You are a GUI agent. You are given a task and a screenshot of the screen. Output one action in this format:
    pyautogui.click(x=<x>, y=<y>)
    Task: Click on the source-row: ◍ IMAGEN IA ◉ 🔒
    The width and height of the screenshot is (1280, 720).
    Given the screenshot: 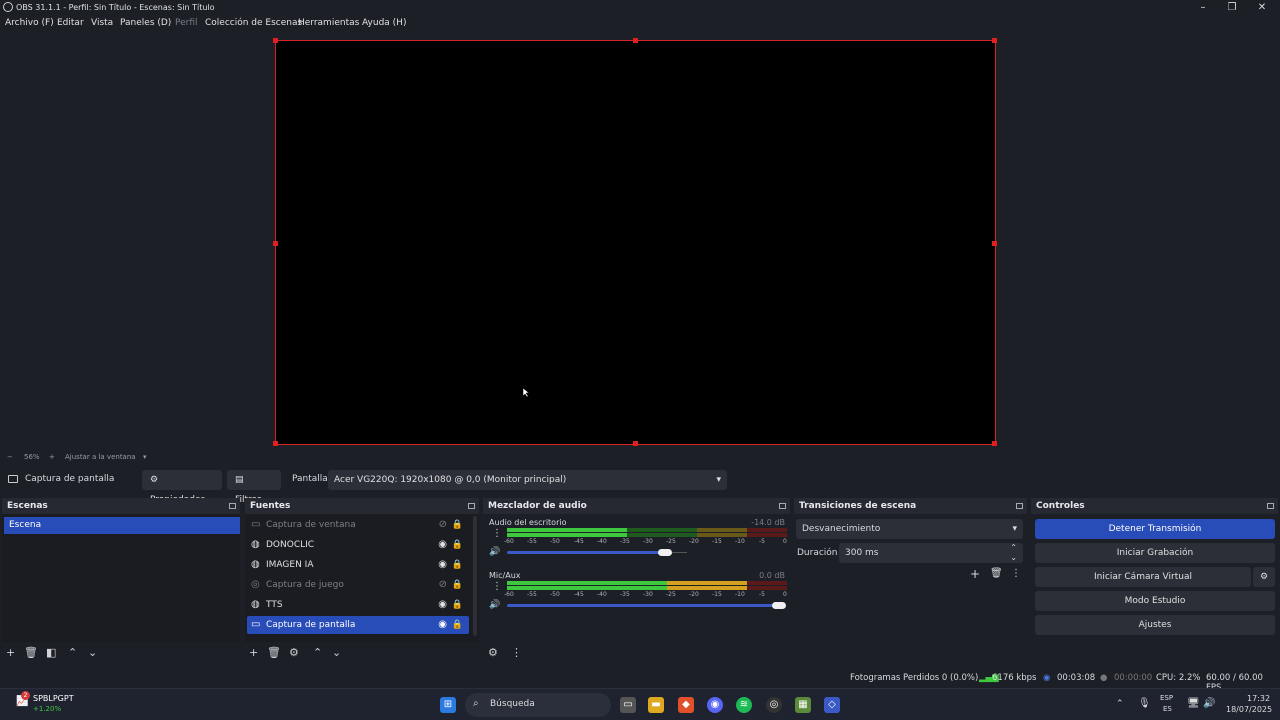 What is the action you would take?
    pyautogui.click(x=358, y=565)
    